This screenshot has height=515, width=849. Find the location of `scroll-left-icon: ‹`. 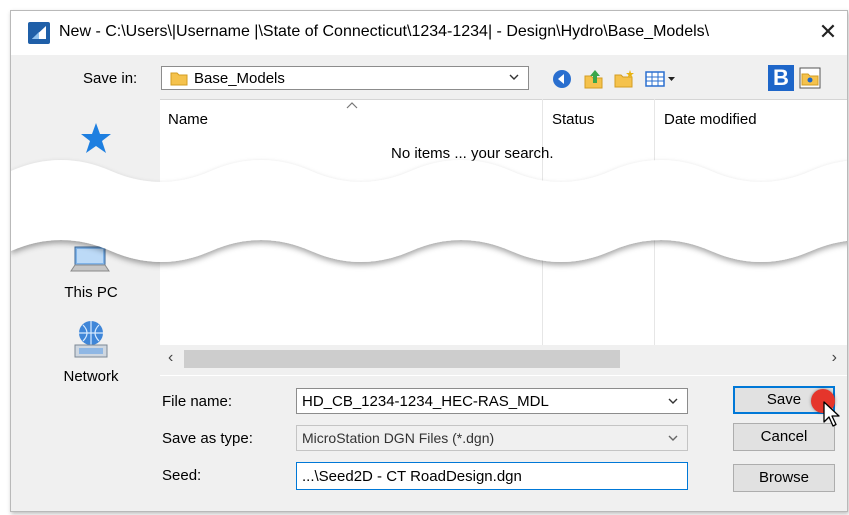

scroll-left-icon: ‹ is located at coordinates (170, 358).